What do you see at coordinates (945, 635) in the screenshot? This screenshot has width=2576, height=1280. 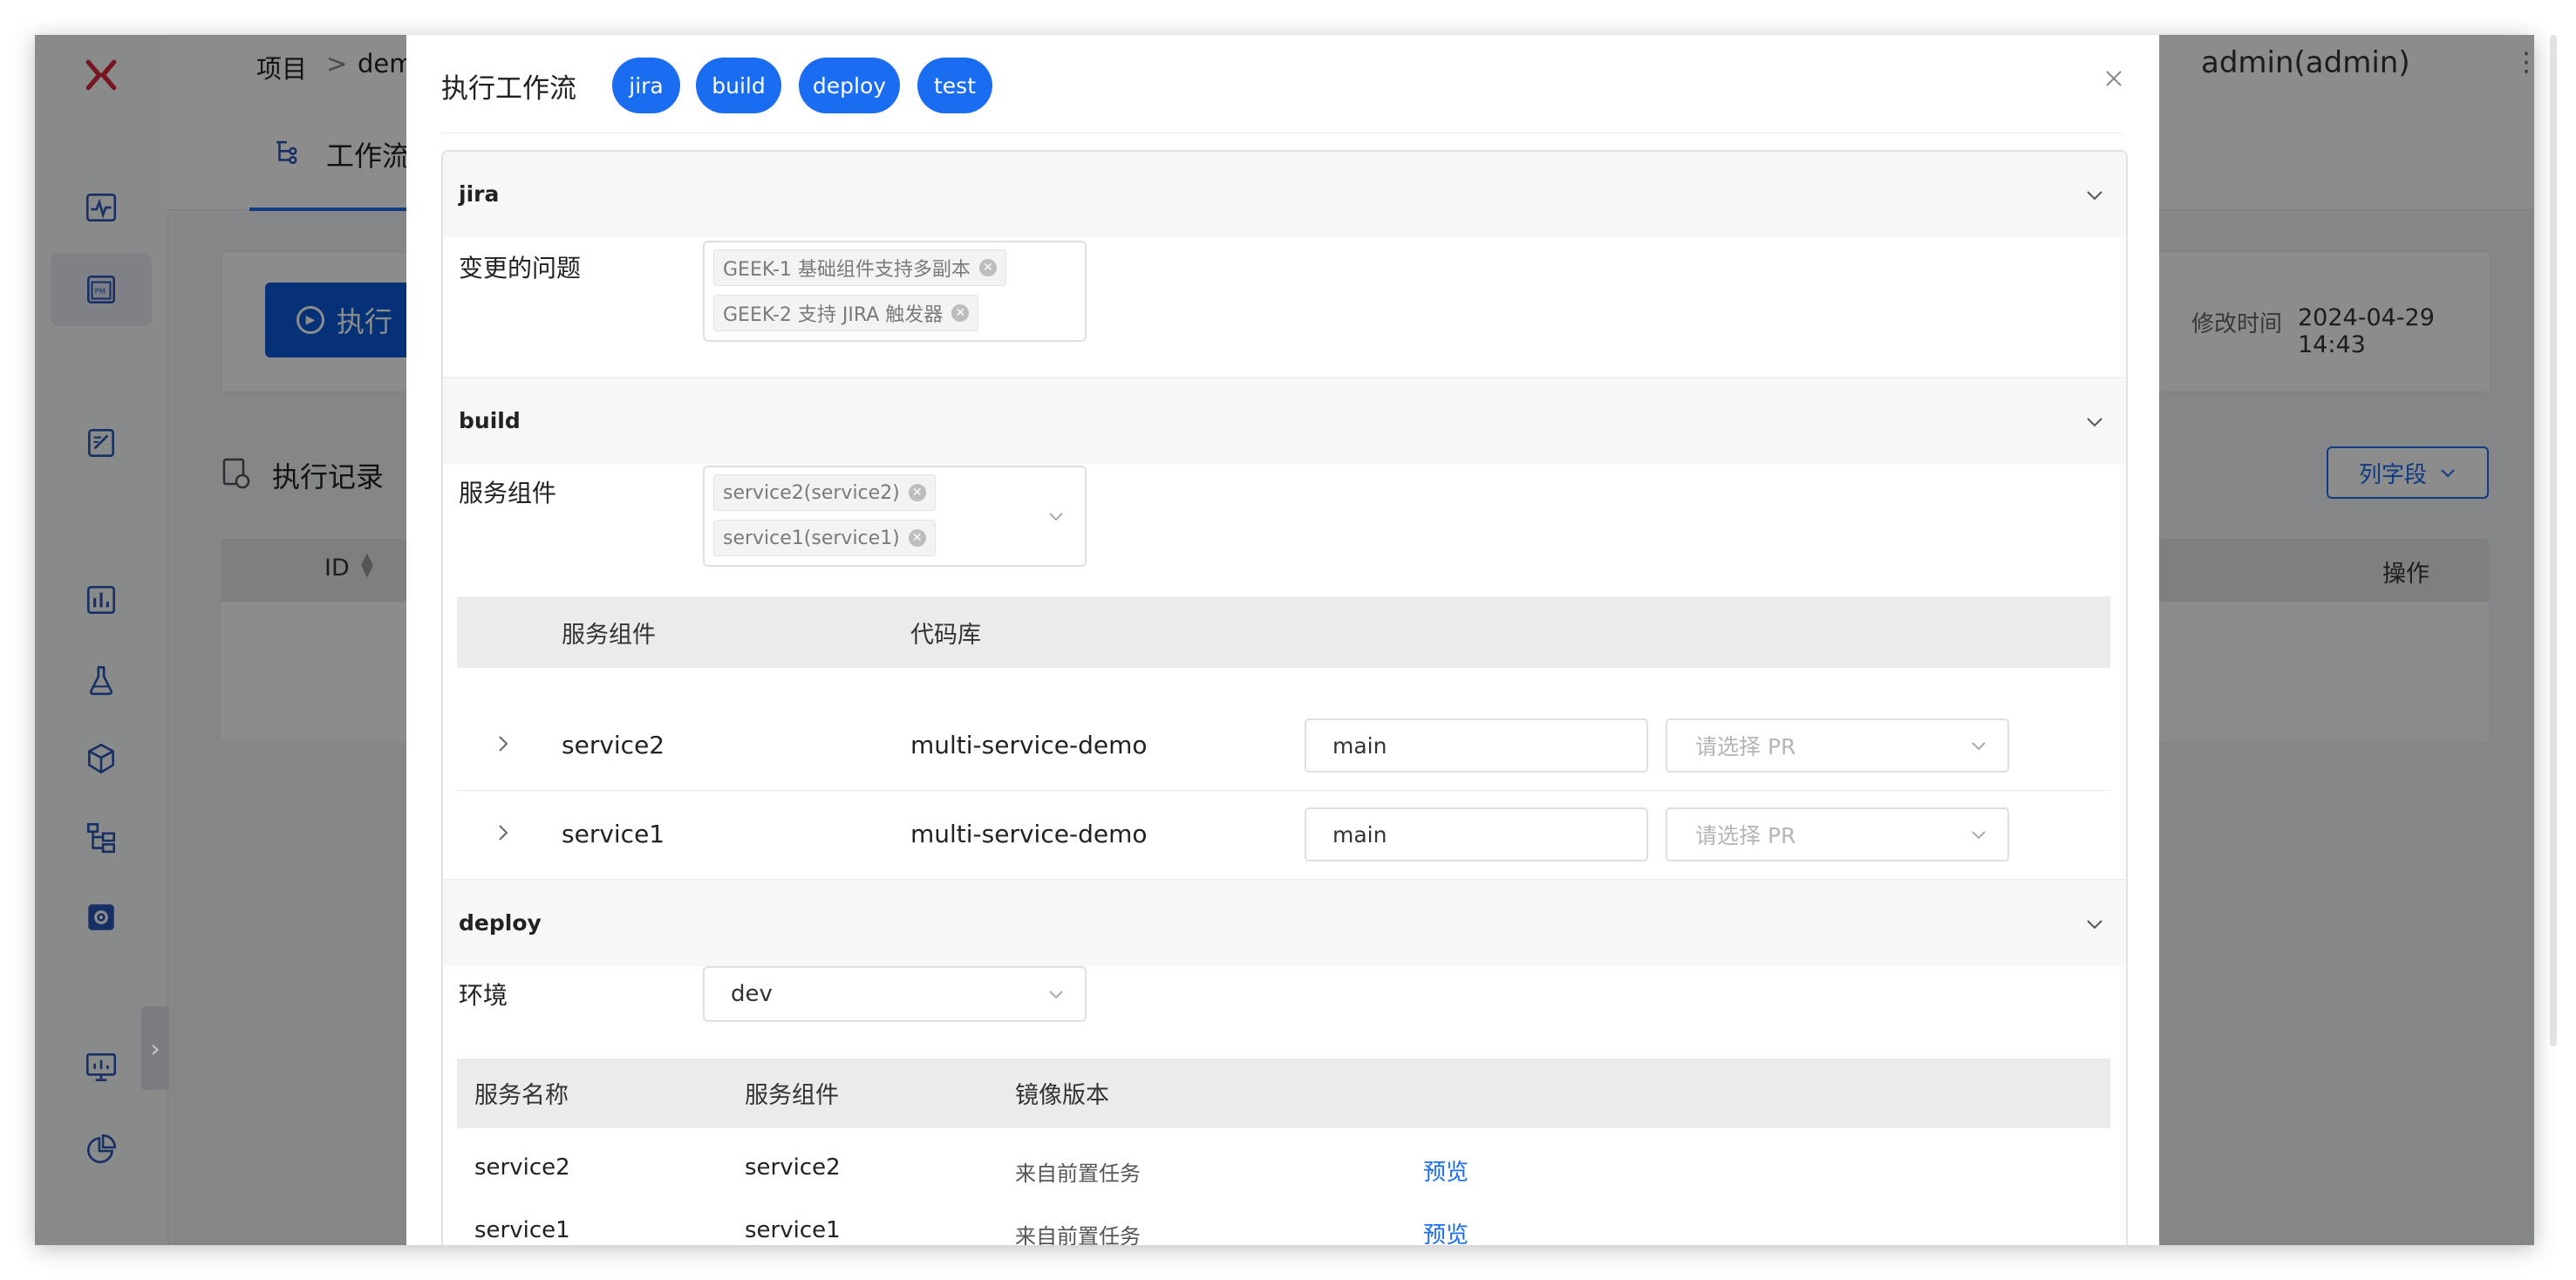 I see `th-repo: 代码库` at bounding box center [945, 635].